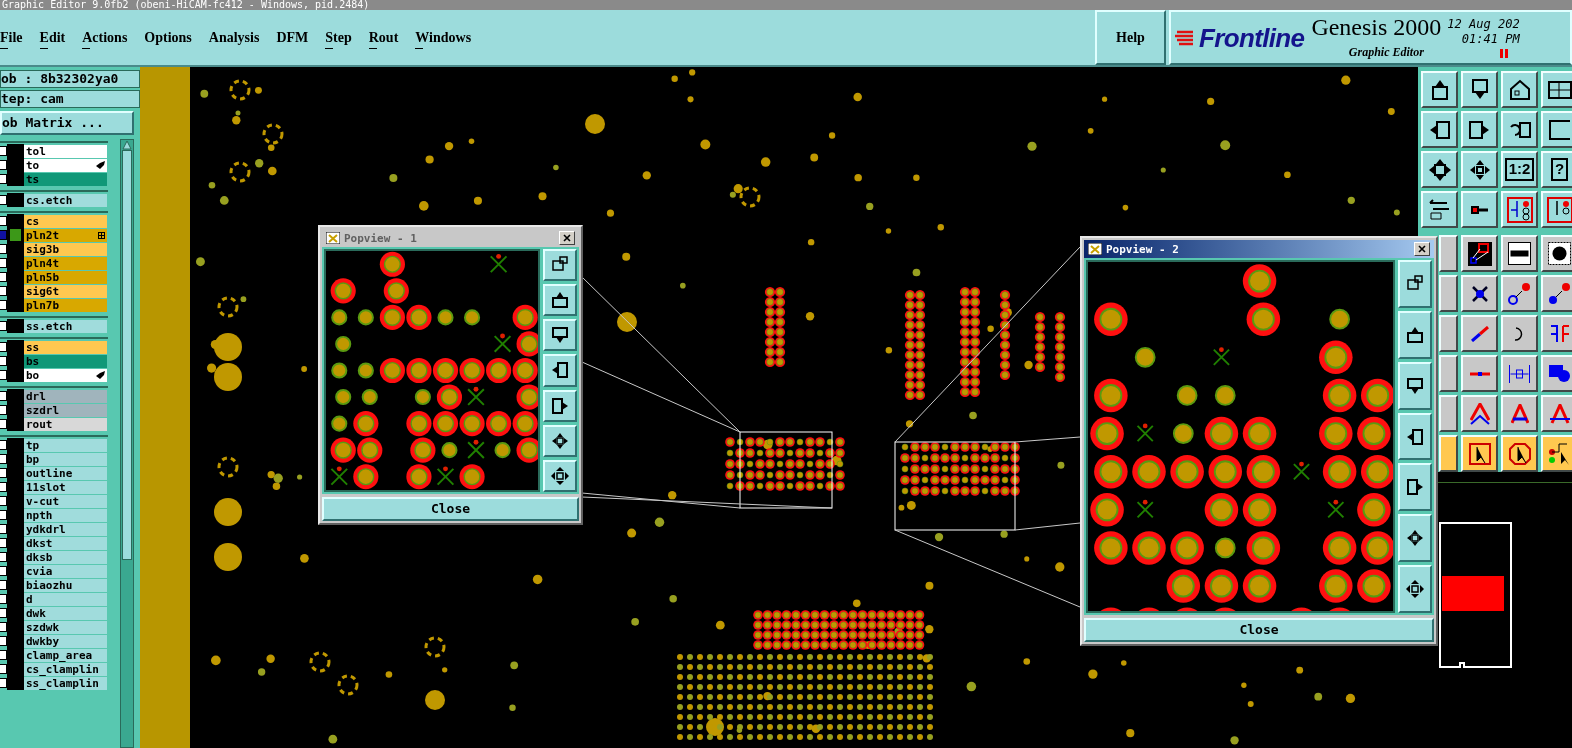  What do you see at coordinates (65, 424) in the screenshot?
I see `layer-name: rout` at bounding box center [65, 424].